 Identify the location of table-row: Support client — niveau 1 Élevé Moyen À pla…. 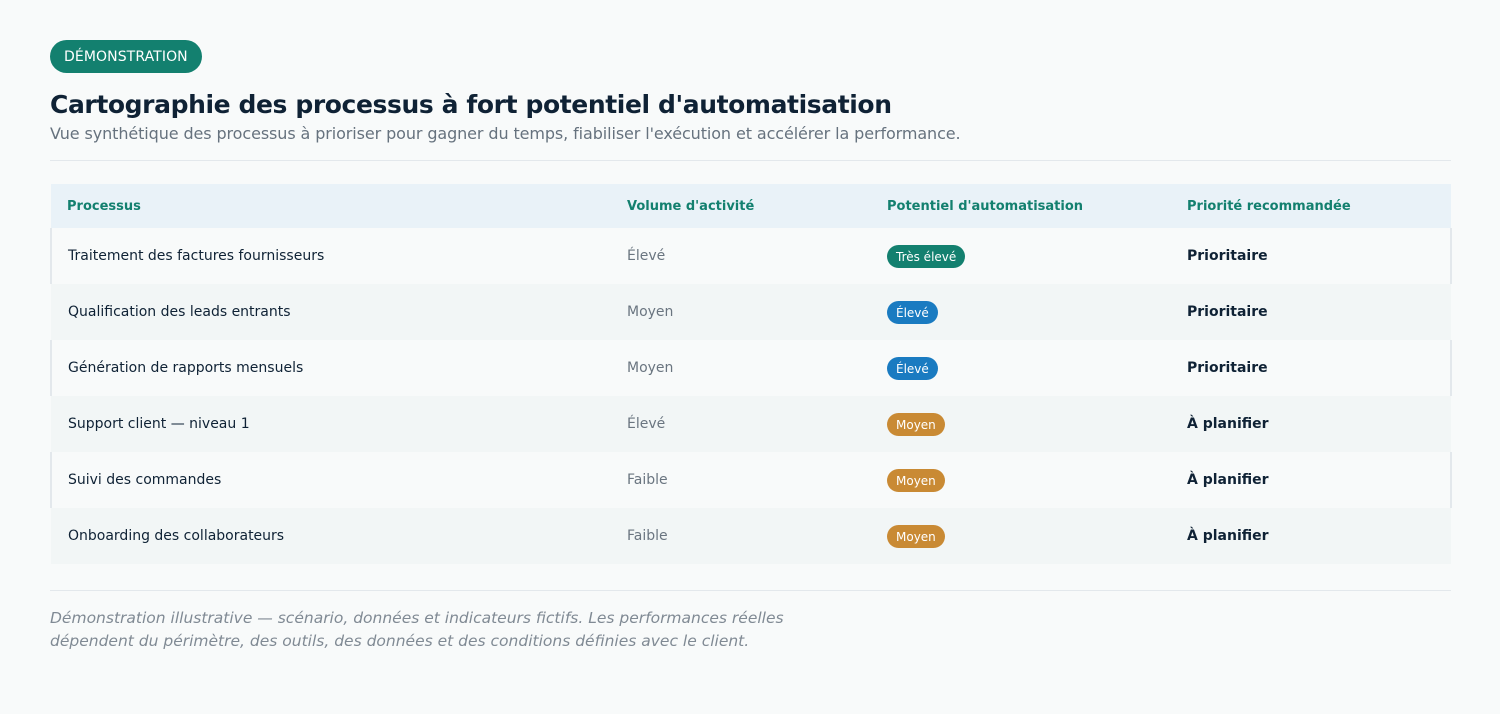
(751, 424).